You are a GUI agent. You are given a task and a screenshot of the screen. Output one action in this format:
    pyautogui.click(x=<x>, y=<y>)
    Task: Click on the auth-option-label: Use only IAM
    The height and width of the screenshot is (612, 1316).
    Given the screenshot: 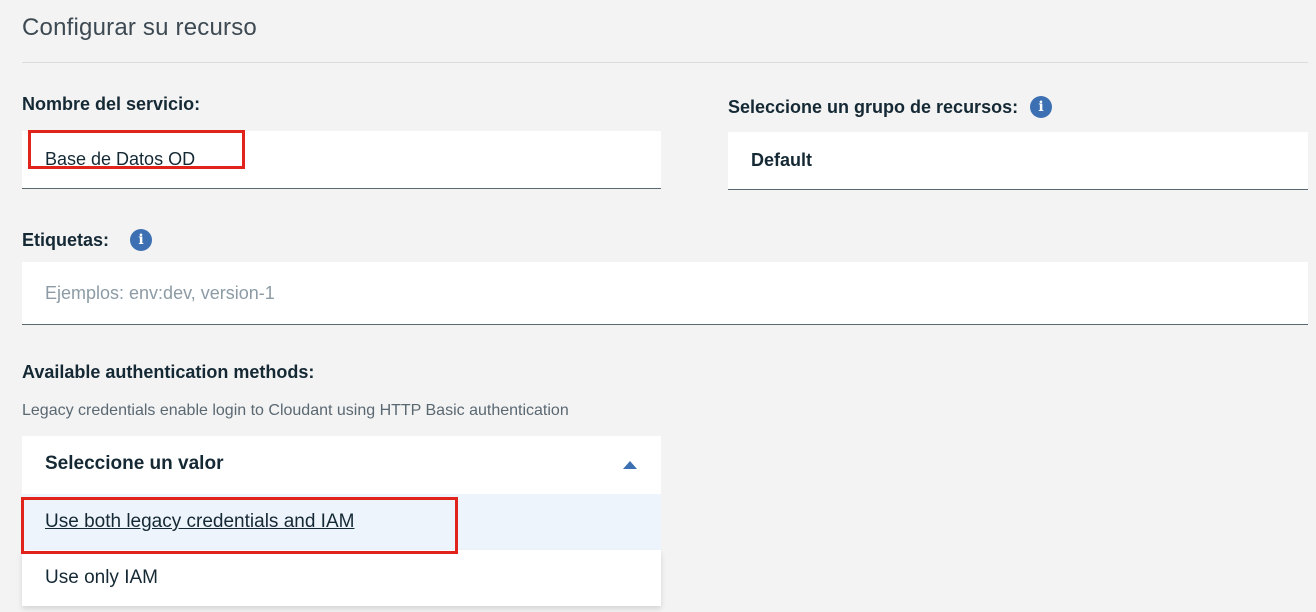 What is the action you would take?
    pyautogui.click(x=101, y=577)
    